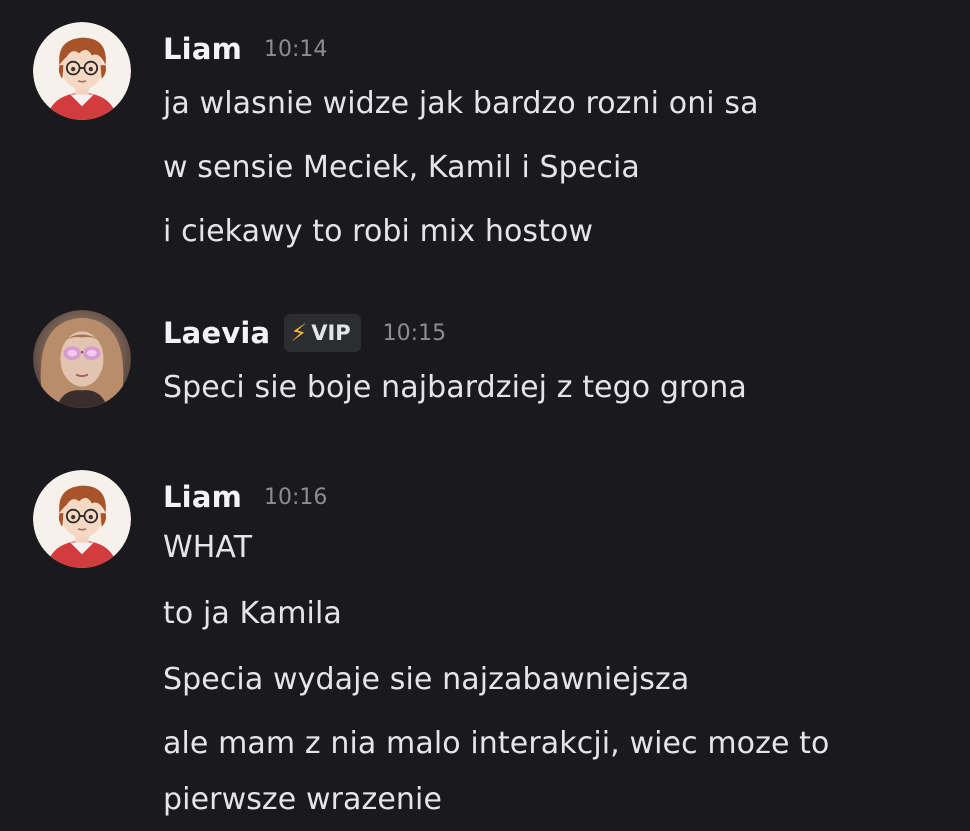 Image resolution: width=970 pixels, height=831 pixels. Describe the element at coordinates (207, 547) in the screenshot. I see `message-line: WHAT` at that location.